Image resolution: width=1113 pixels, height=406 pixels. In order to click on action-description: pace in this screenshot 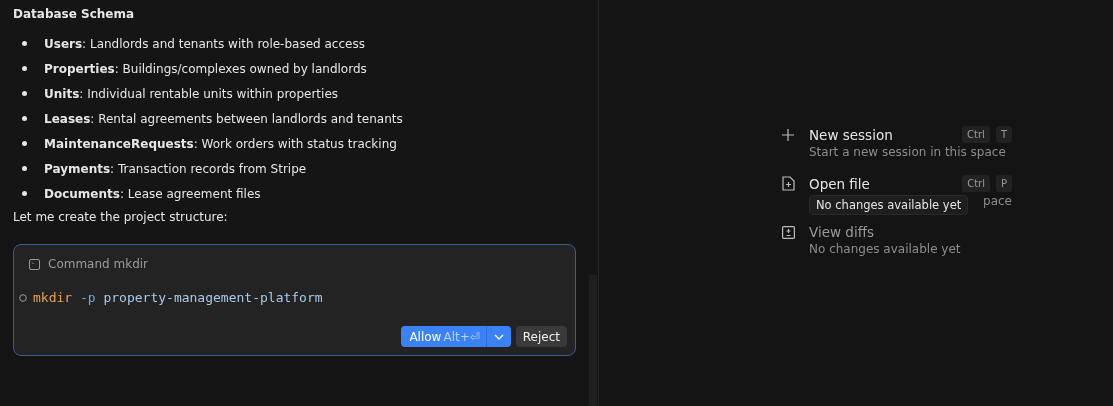, I will do `click(997, 201)`.